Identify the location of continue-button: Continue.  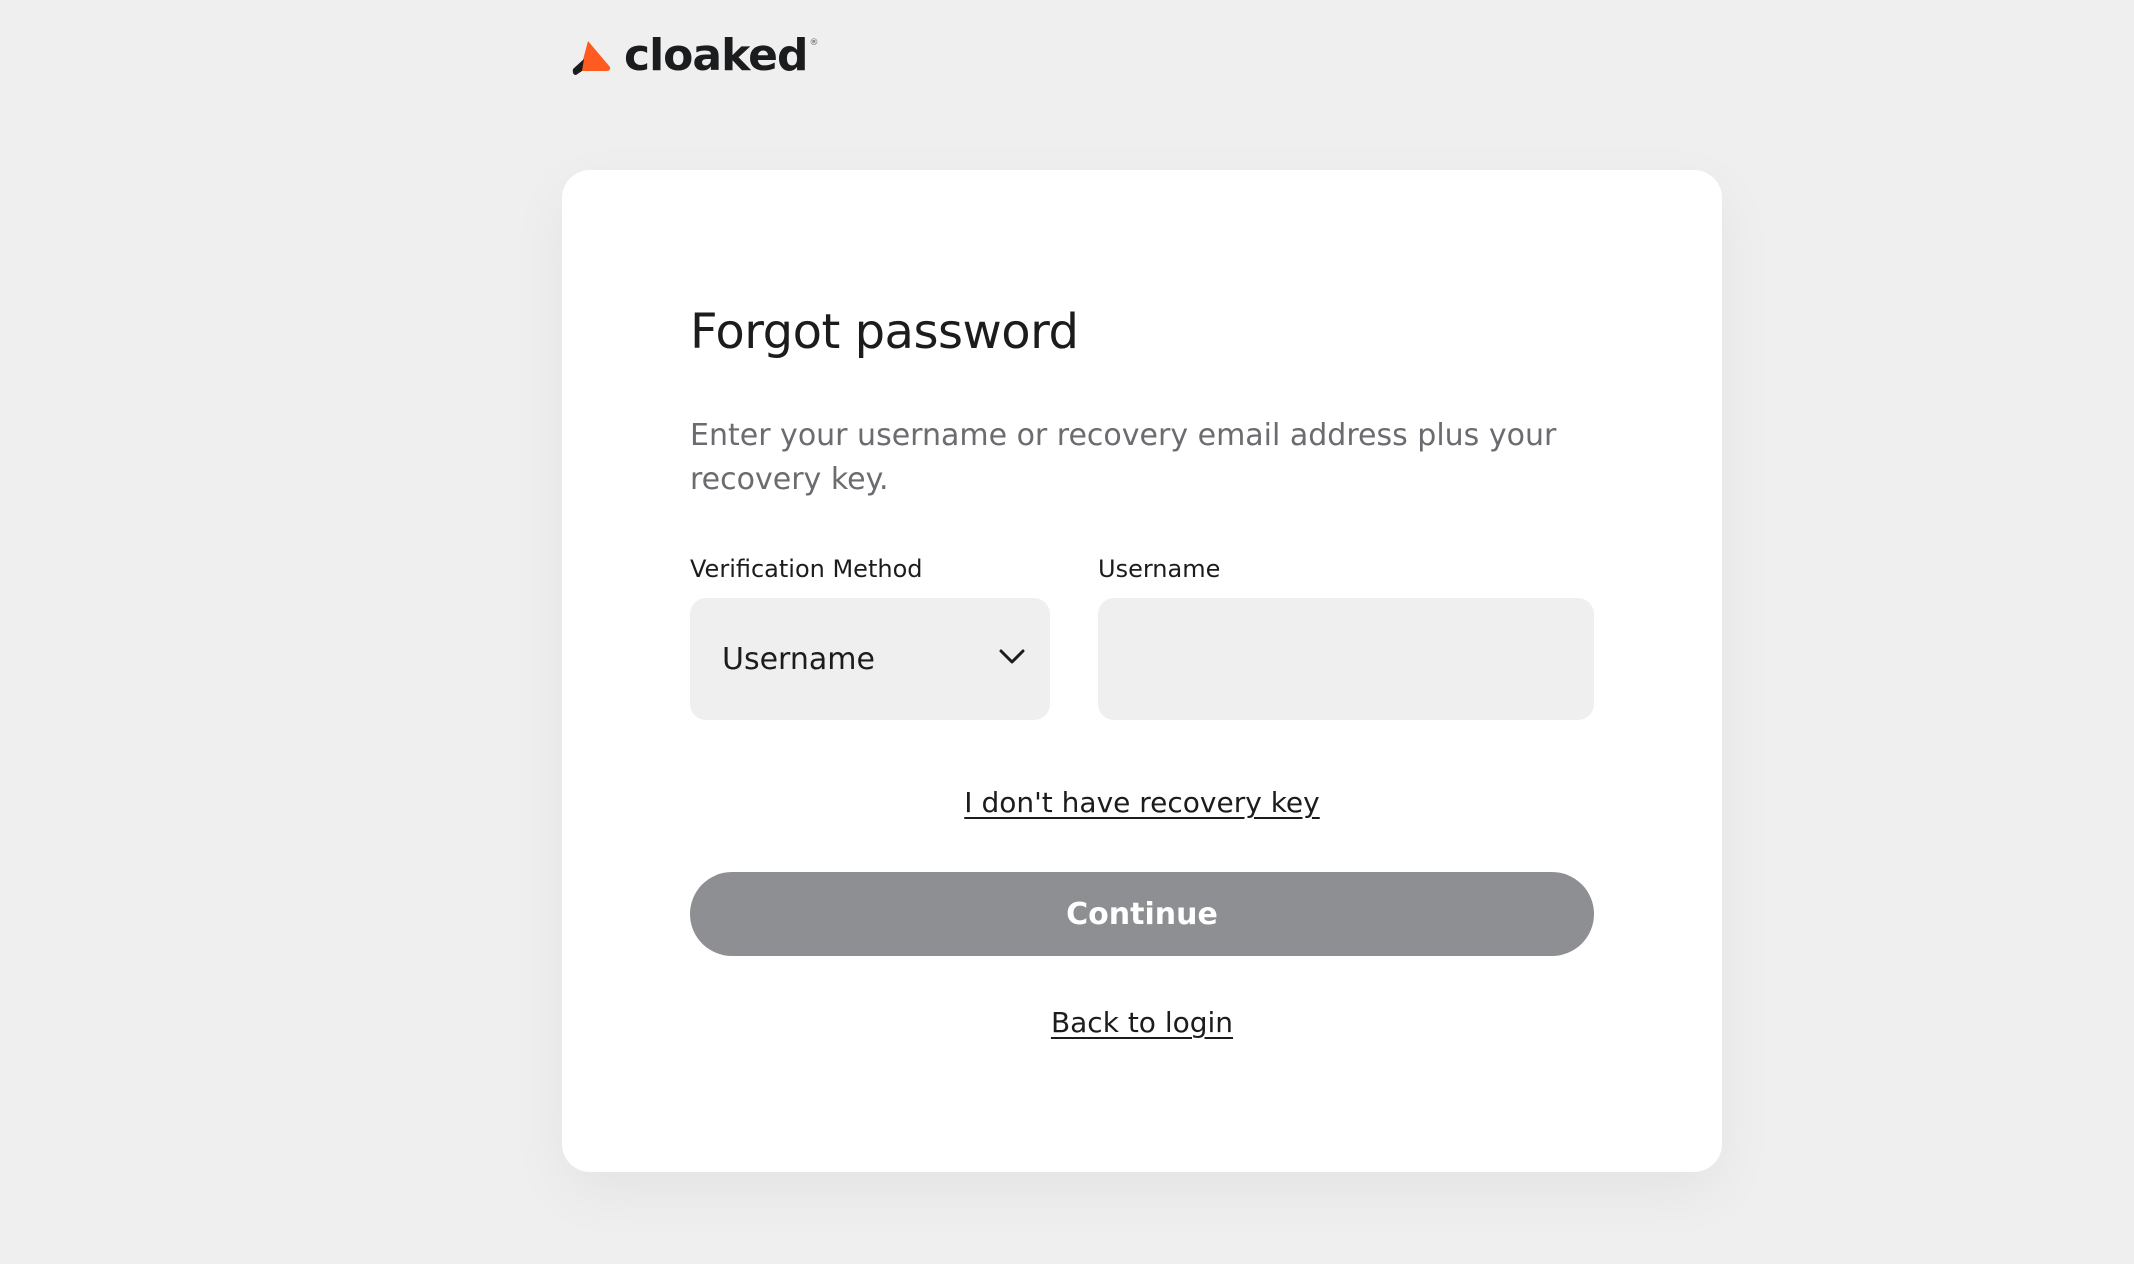
(1142, 914).